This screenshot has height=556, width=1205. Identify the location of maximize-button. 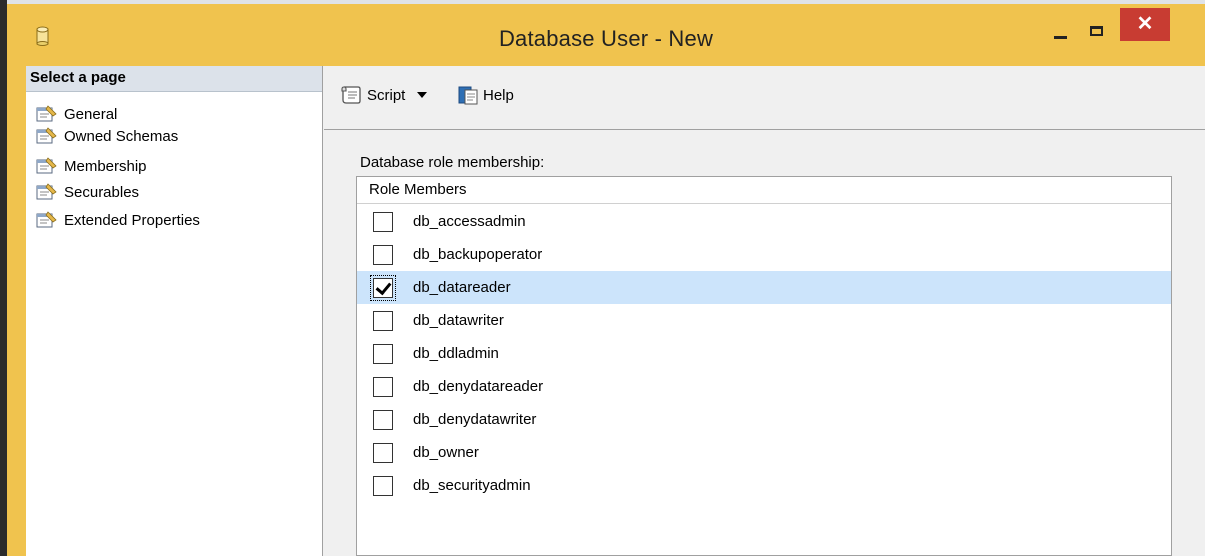
(1096, 31).